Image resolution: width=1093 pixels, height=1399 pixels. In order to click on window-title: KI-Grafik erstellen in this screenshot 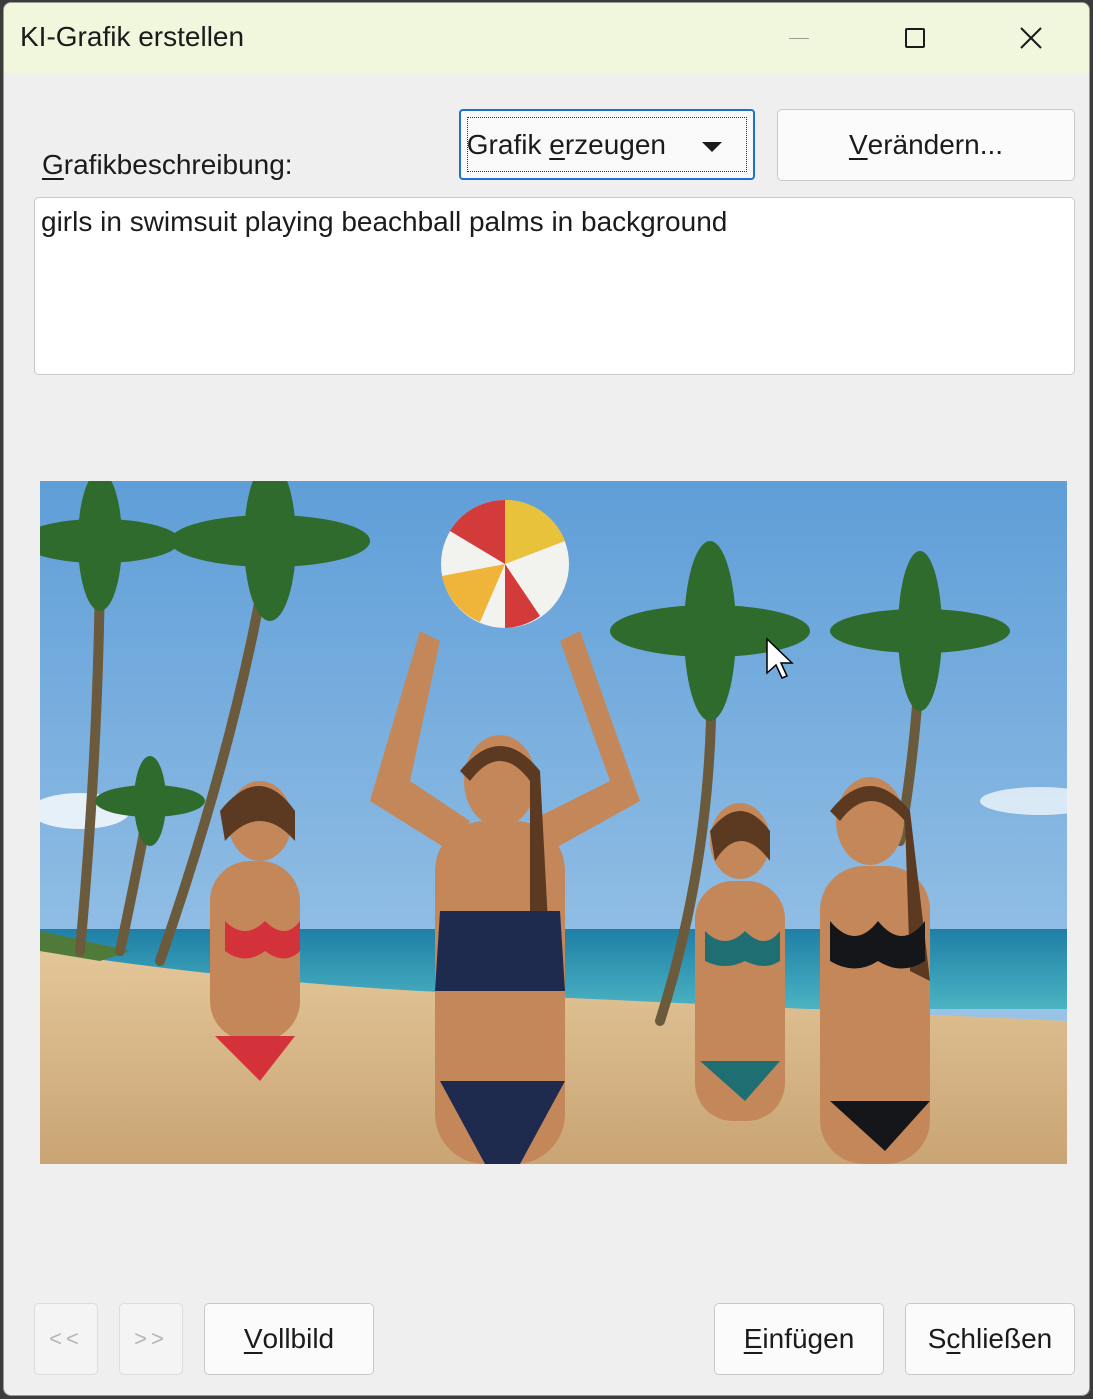, I will do `click(132, 36)`.